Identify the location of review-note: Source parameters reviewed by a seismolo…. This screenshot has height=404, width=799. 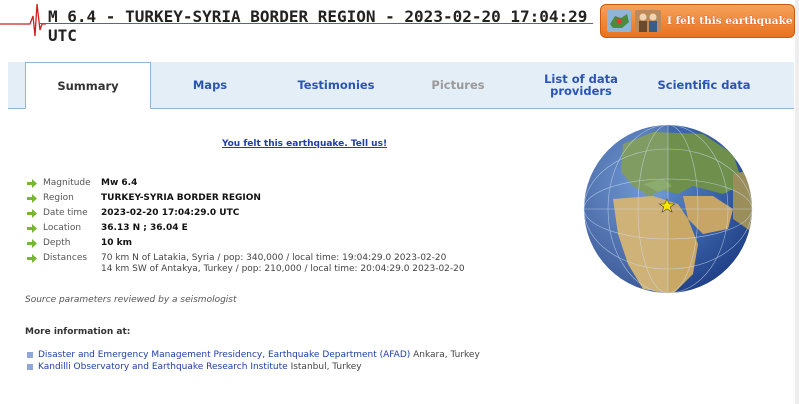
(131, 300).